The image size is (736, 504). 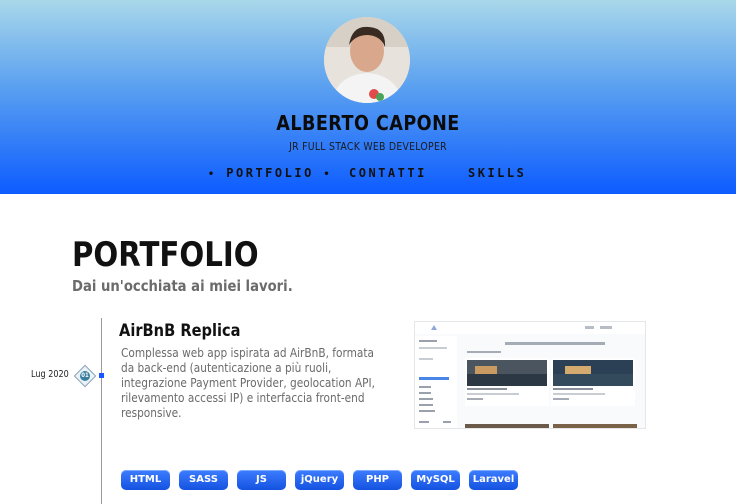 What do you see at coordinates (493, 480) in the screenshot?
I see `tag-laravel: Laravel` at bounding box center [493, 480].